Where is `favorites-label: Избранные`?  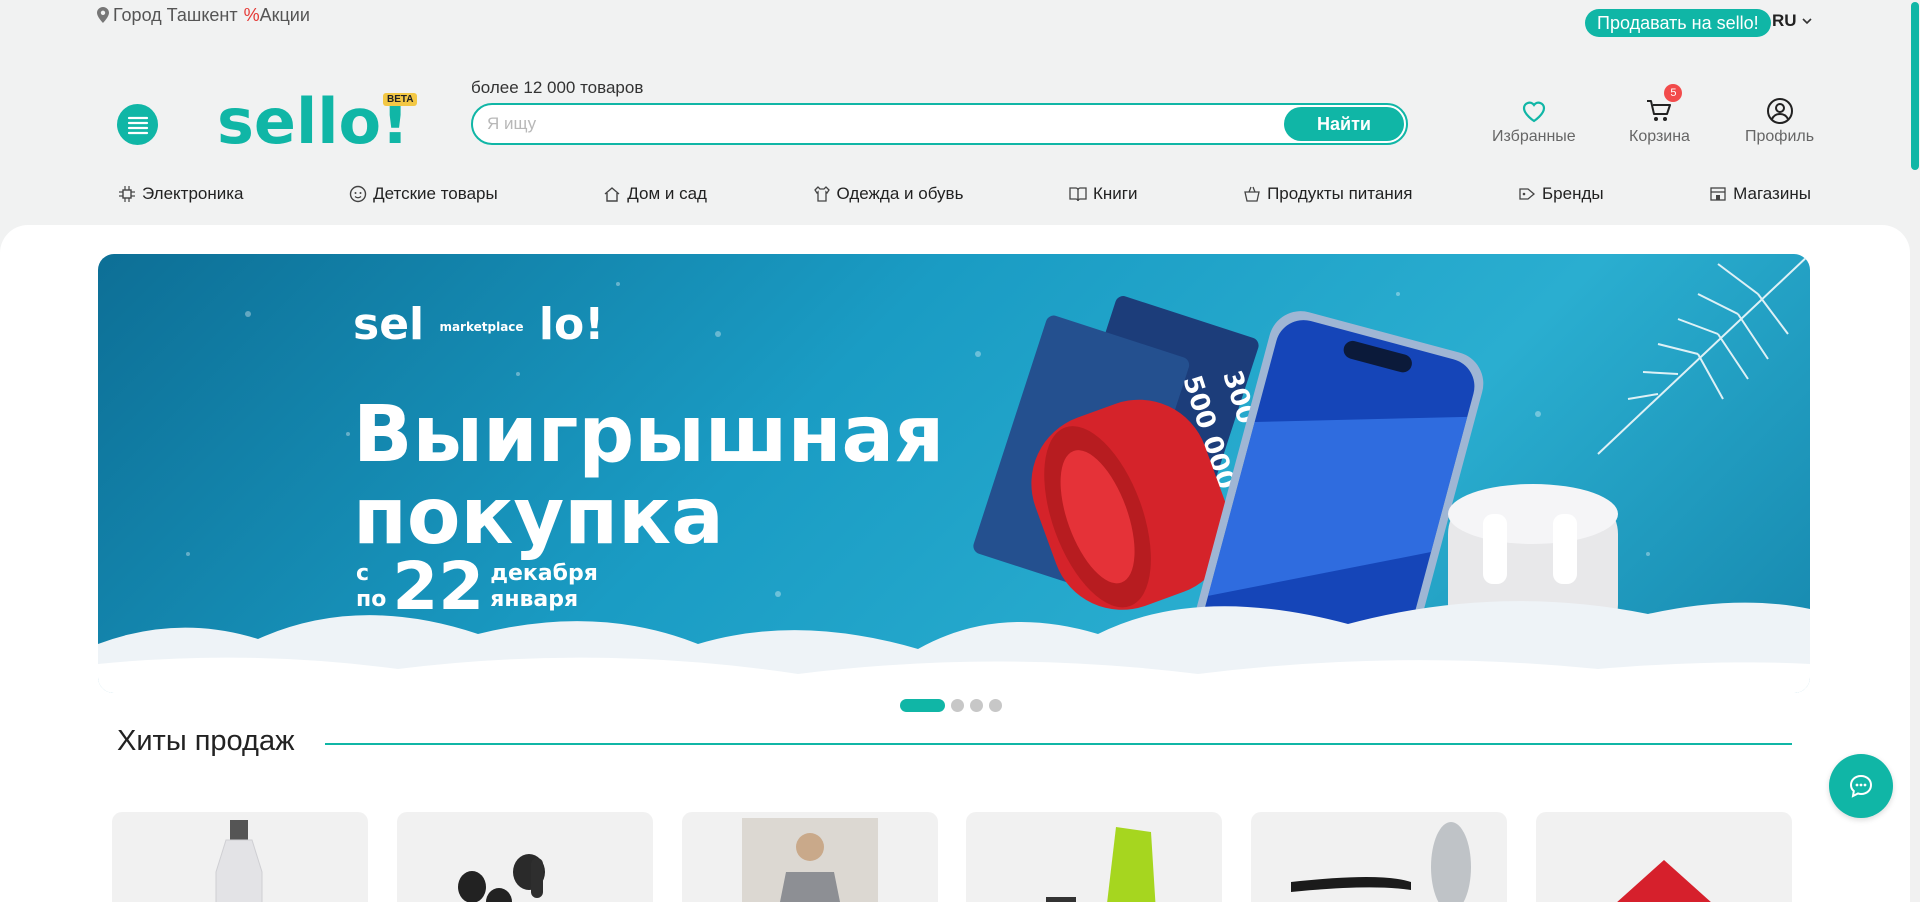
favorites-label: Избранные is located at coordinates (1534, 136).